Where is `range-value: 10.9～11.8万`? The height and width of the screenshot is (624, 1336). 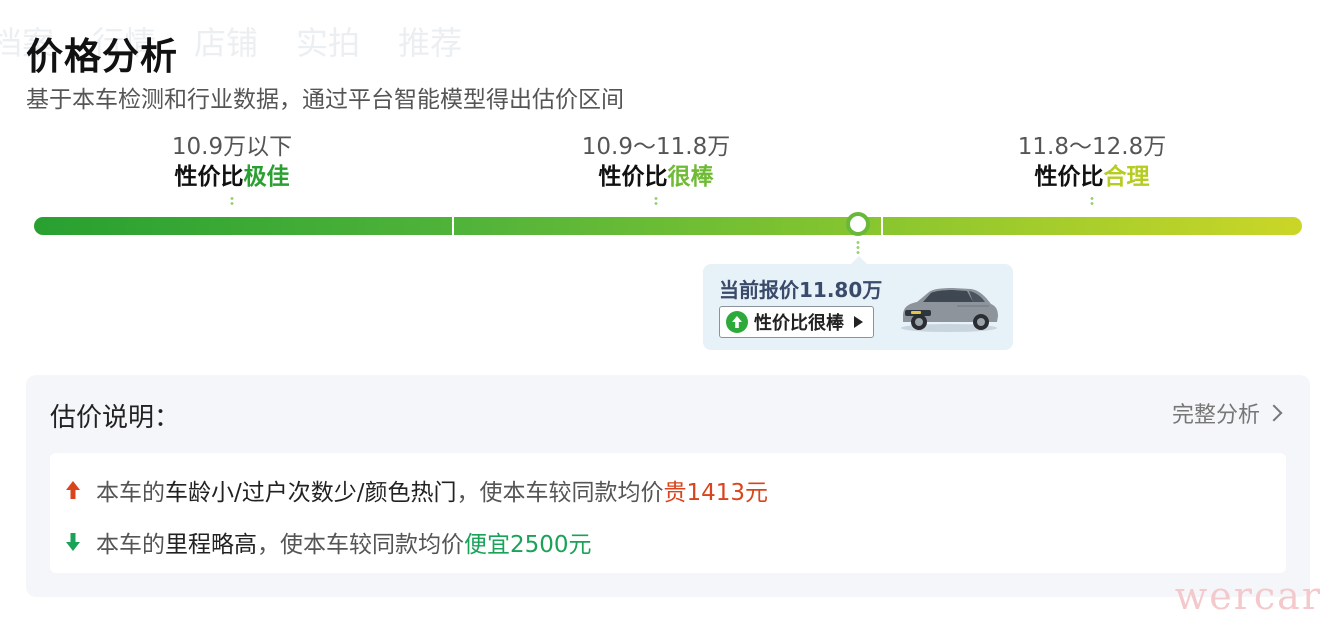 range-value: 10.9～11.8万 is located at coordinates (656, 147).